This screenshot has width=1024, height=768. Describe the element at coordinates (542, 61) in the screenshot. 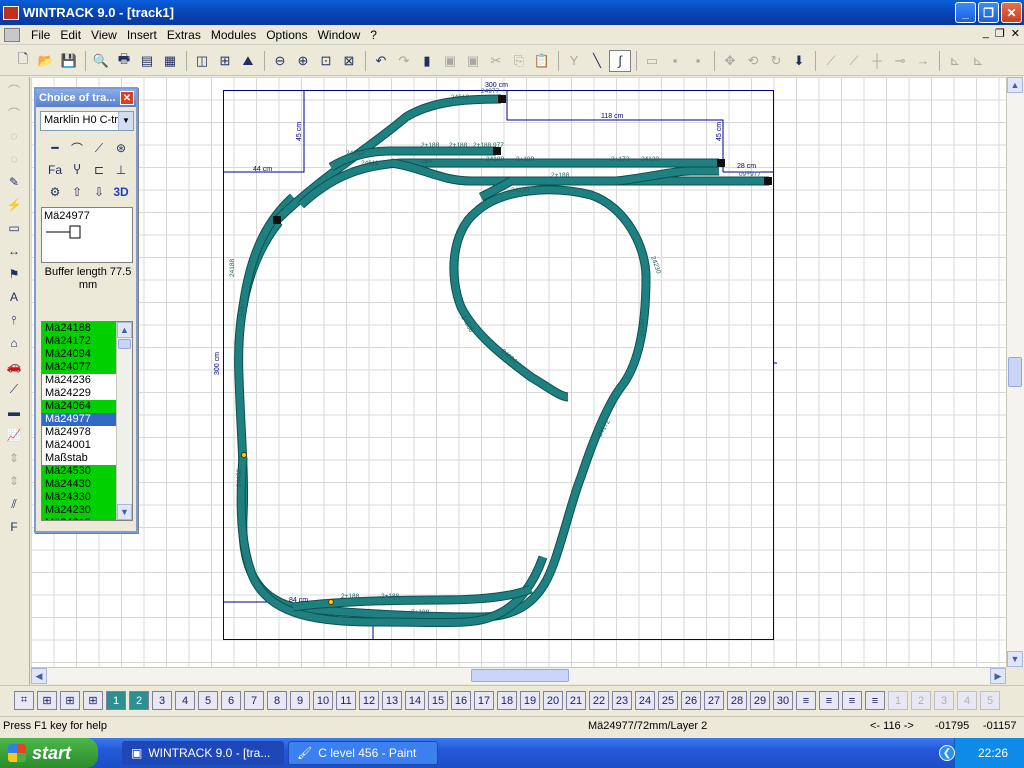

I see `paste-icon: 📋` at that location.